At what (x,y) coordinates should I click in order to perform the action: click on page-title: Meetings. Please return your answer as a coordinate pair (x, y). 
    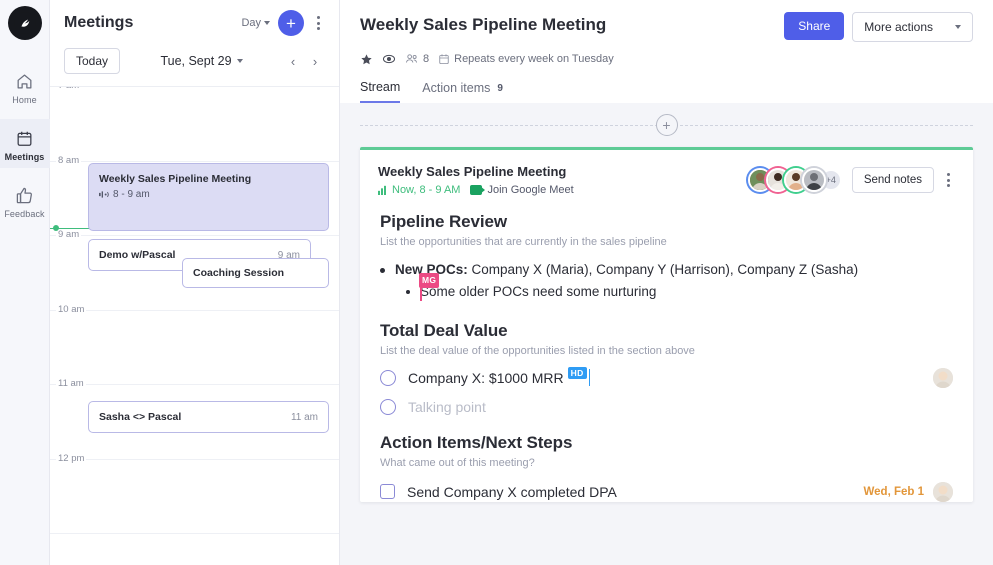
    Looking at the image, I should click on (99, 22).